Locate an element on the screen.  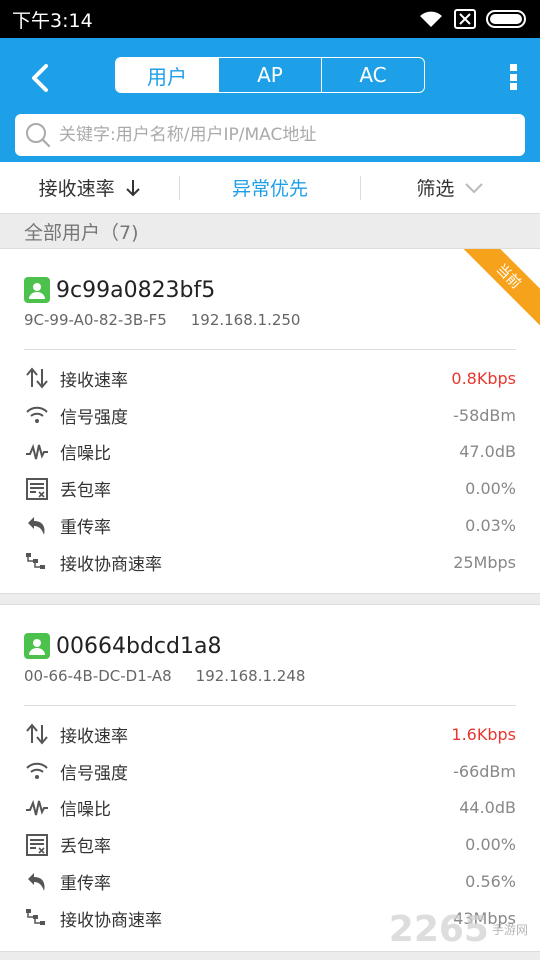
chevron-down-icon is located at coordinates (474, 187).